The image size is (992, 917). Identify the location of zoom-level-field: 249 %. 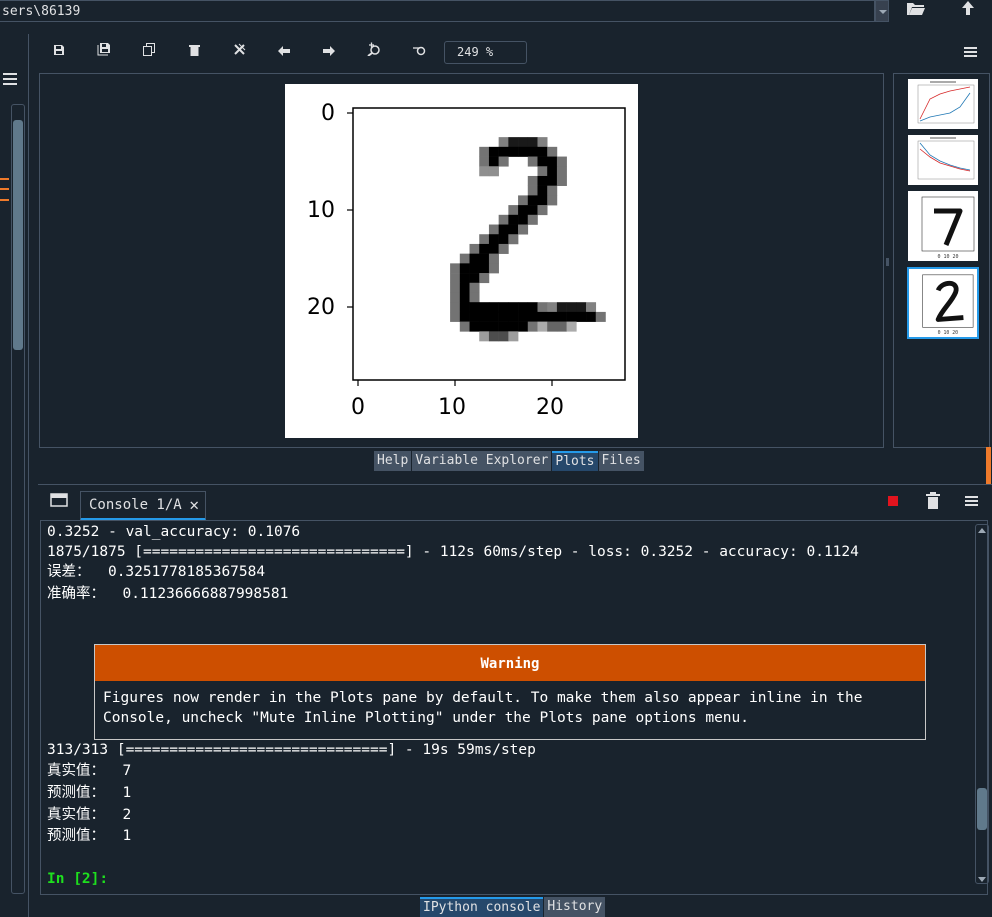
(485, 52).